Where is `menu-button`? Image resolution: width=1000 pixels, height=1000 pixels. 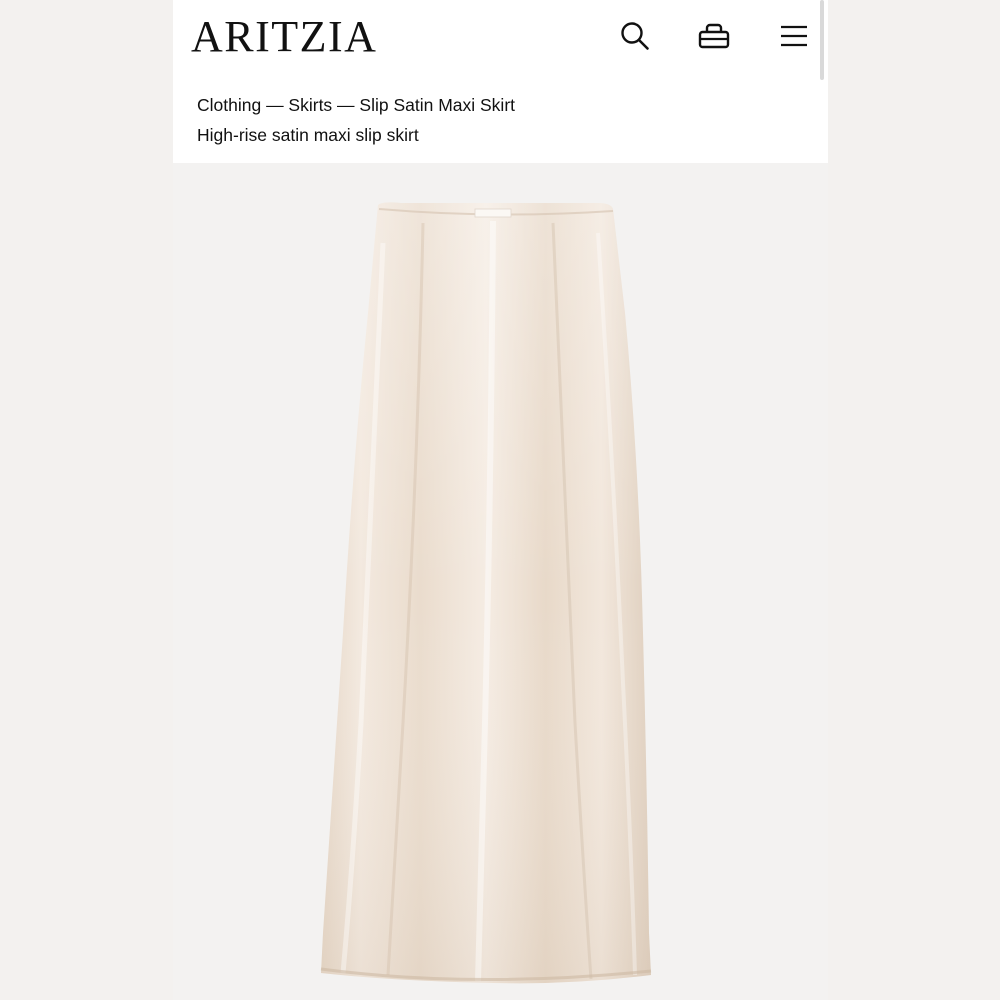 menu-button is located at coordinates (794, 36).